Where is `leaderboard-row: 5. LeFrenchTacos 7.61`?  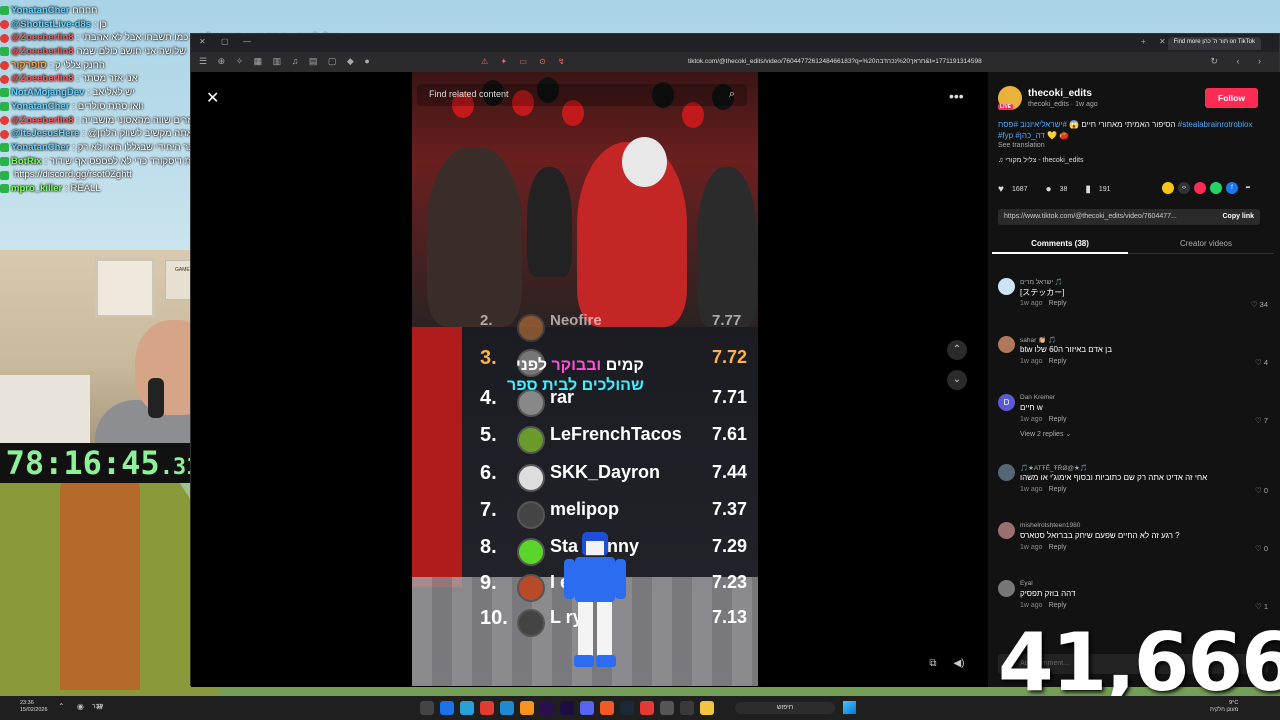 leaderboard-row: 5. LeFrenchTacos 7.61 is located at coordinates (585, 440).